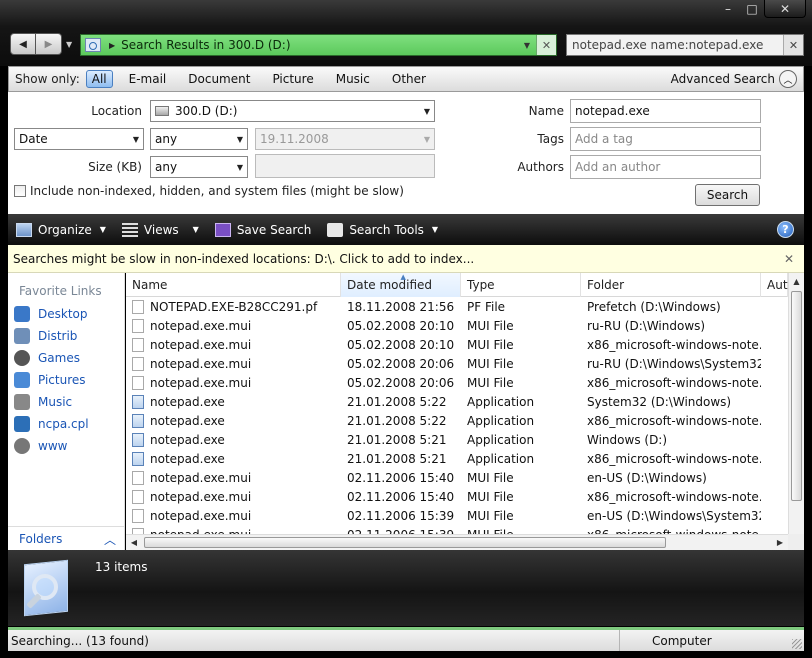 The width and height of the screenshot is (812, 658). Describe the element at coordinates (382, 229) in the screenshot. I see `search-tools-menu: Search Tools ▼` at that location.